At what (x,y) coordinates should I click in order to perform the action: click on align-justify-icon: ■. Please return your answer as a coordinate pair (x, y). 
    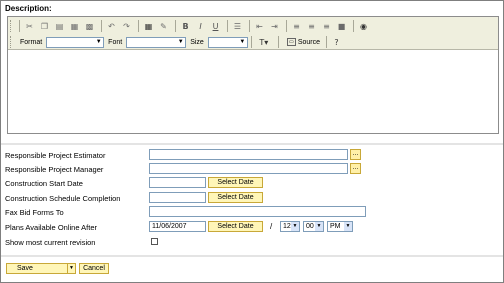
    Looking at the image, I should click on (341, 26).